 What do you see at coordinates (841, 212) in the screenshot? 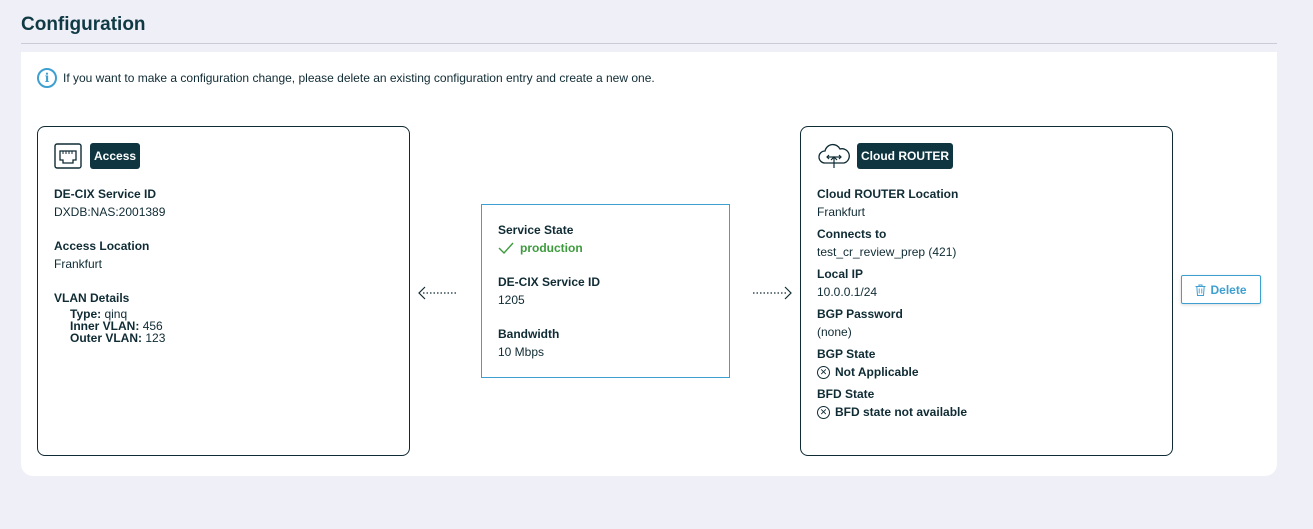
I see `router-location-value: Frankfurt` at bounding box center [841, 212].